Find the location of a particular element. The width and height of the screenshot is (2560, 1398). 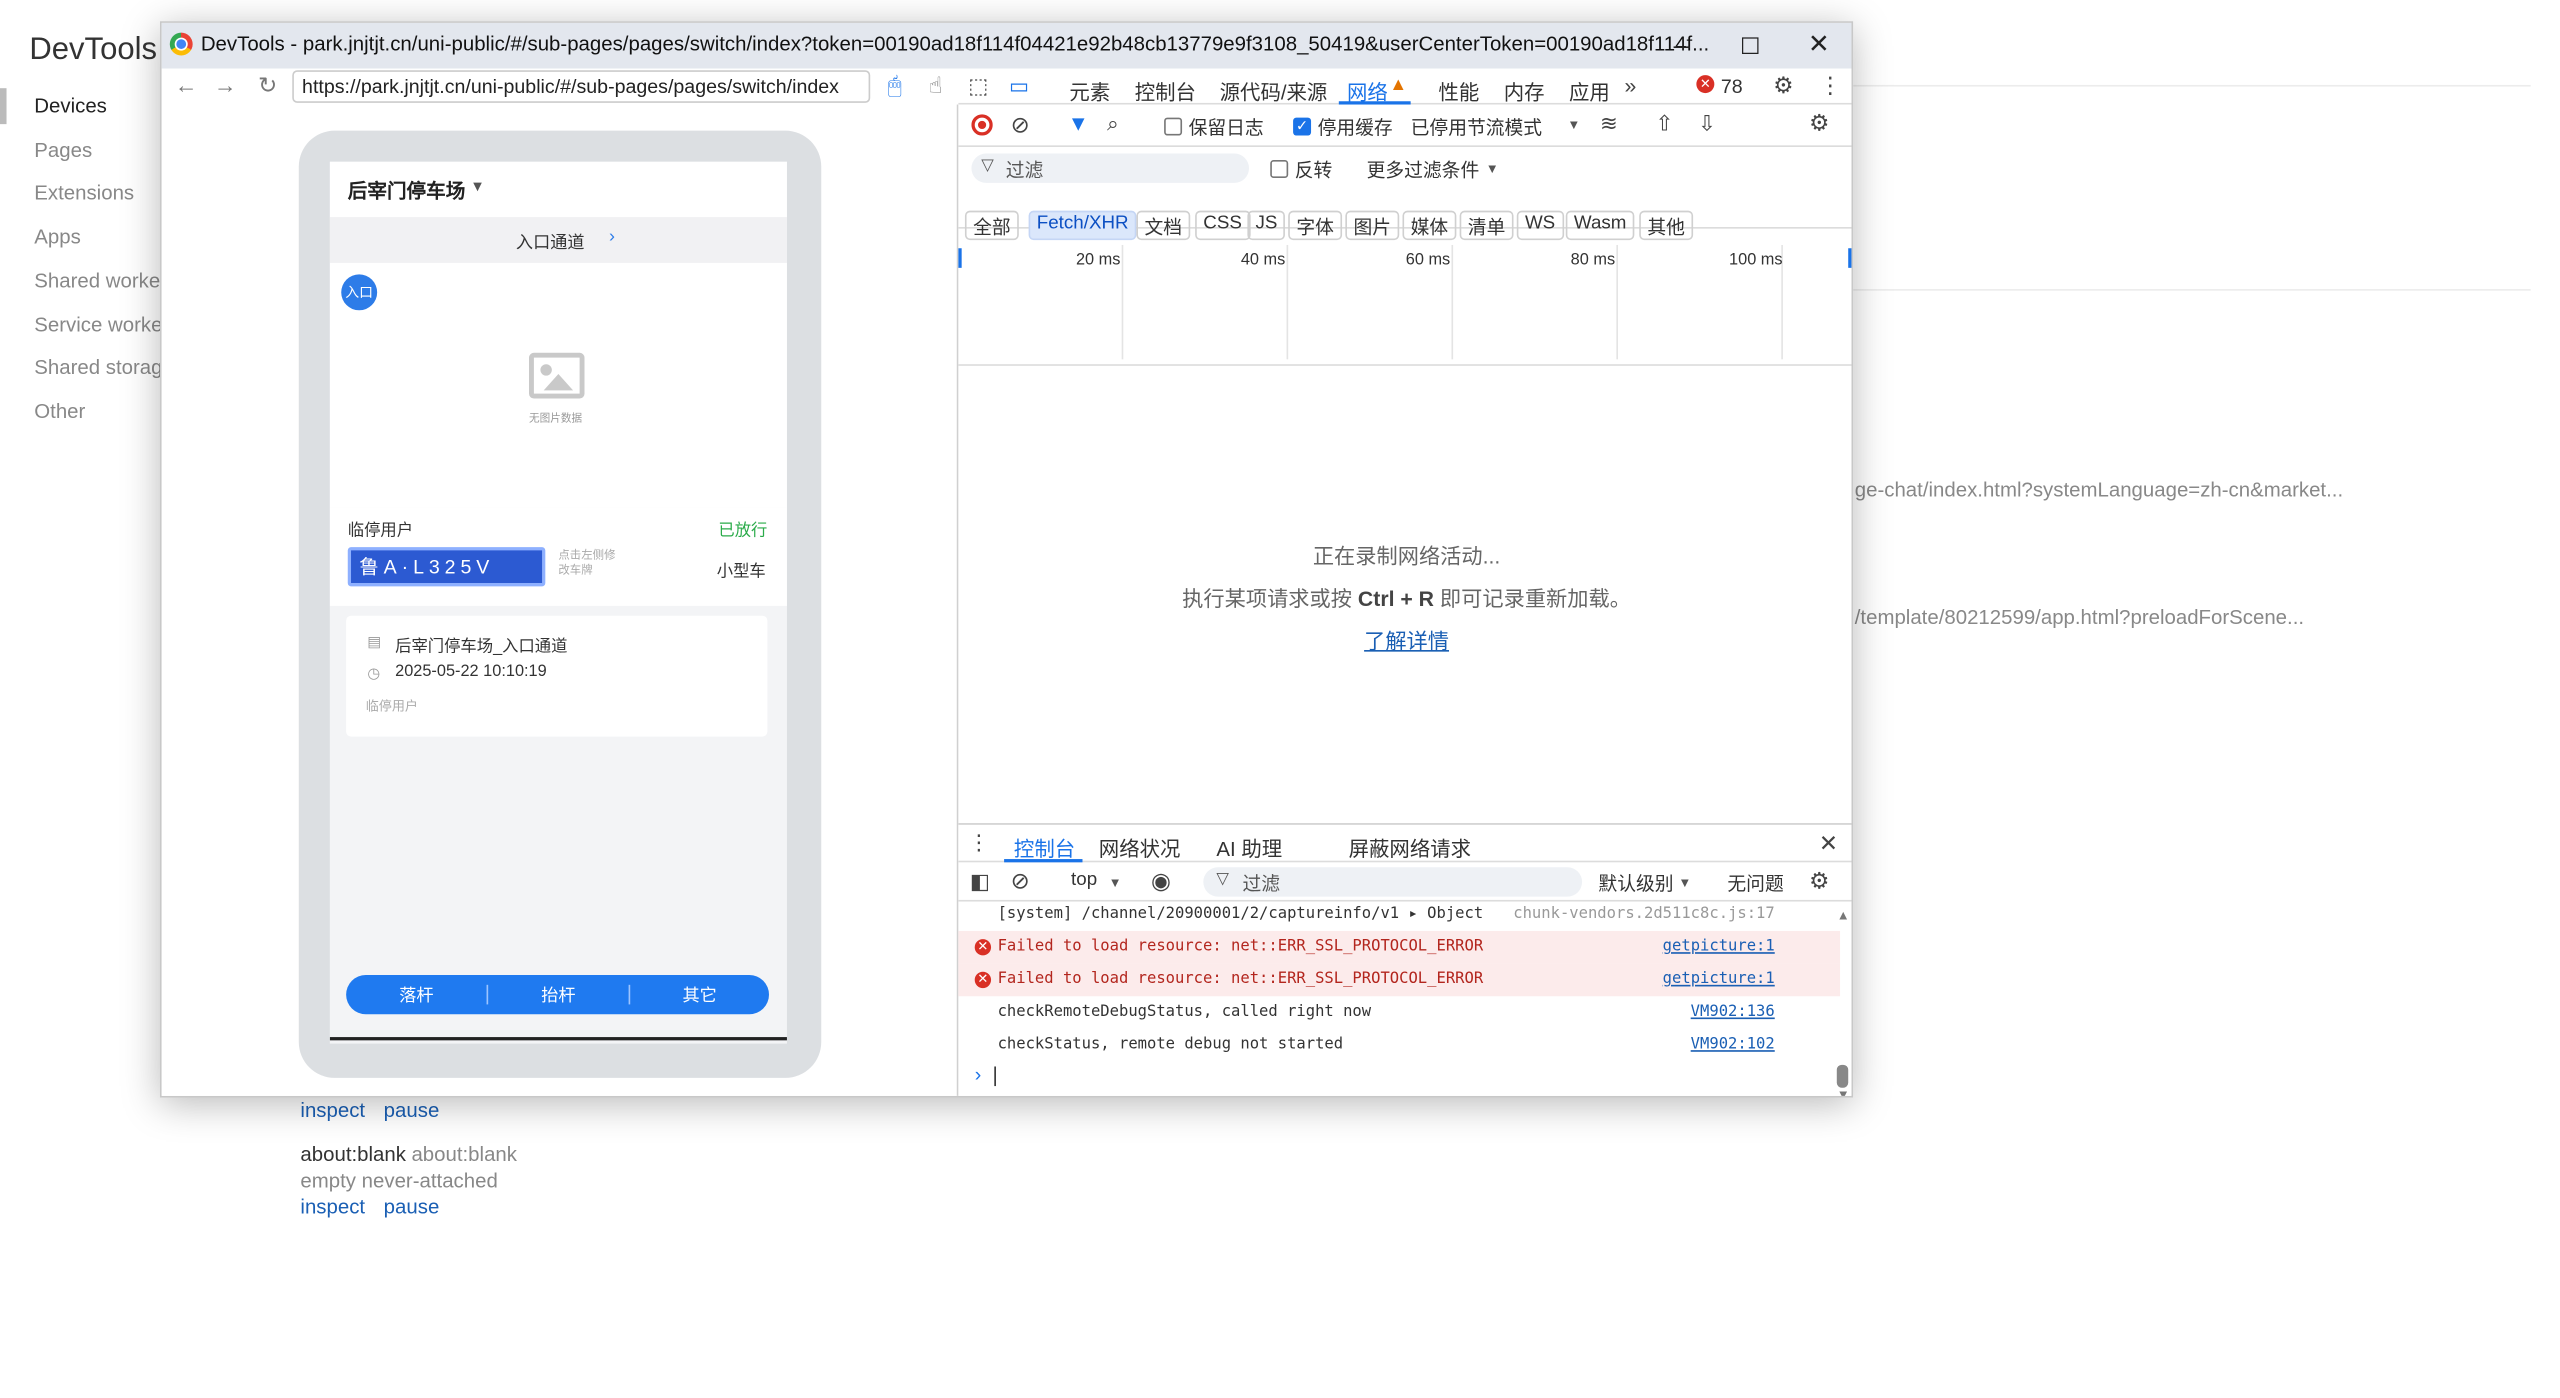

console-settings-icon: ⚙ is located at coordinates (1819, 881).